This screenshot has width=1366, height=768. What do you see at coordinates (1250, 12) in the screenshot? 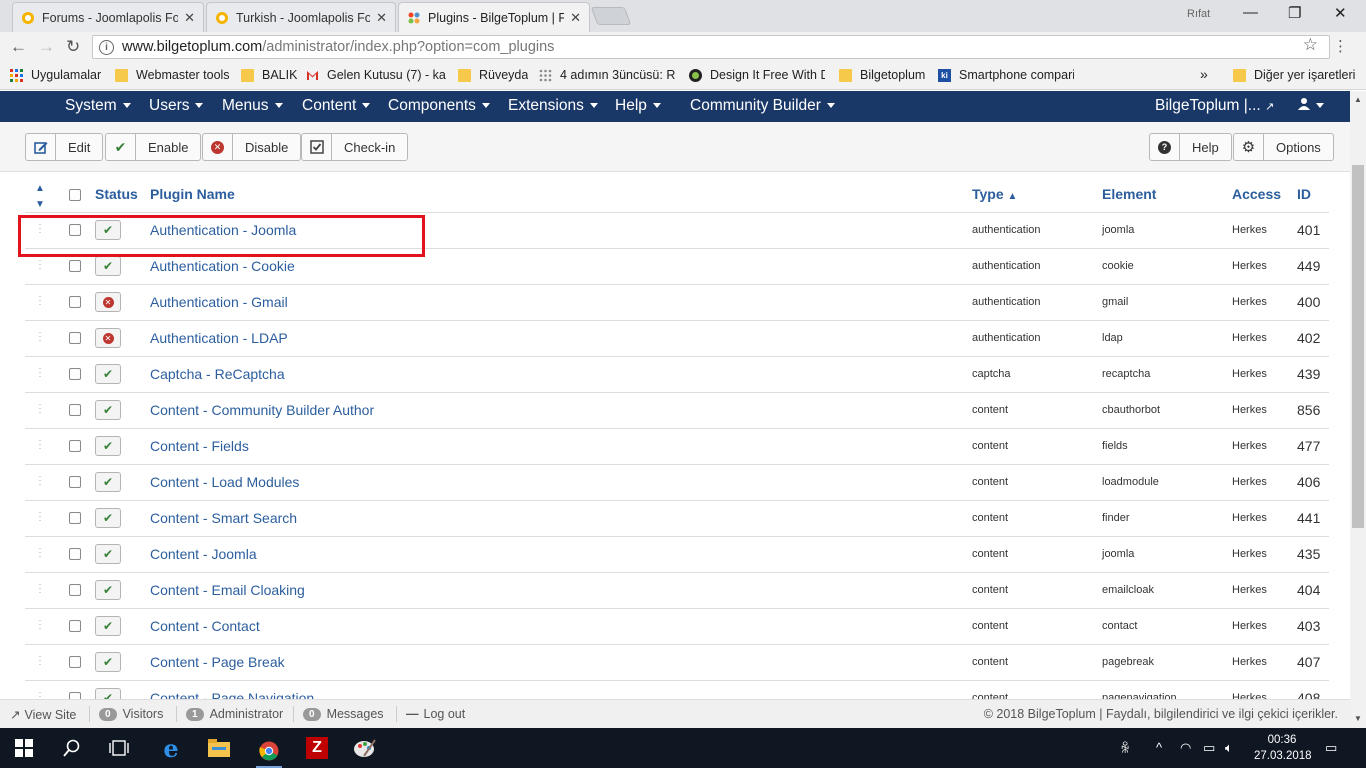
I see `minimize-icon: —` at bounding box center [1250, 12].